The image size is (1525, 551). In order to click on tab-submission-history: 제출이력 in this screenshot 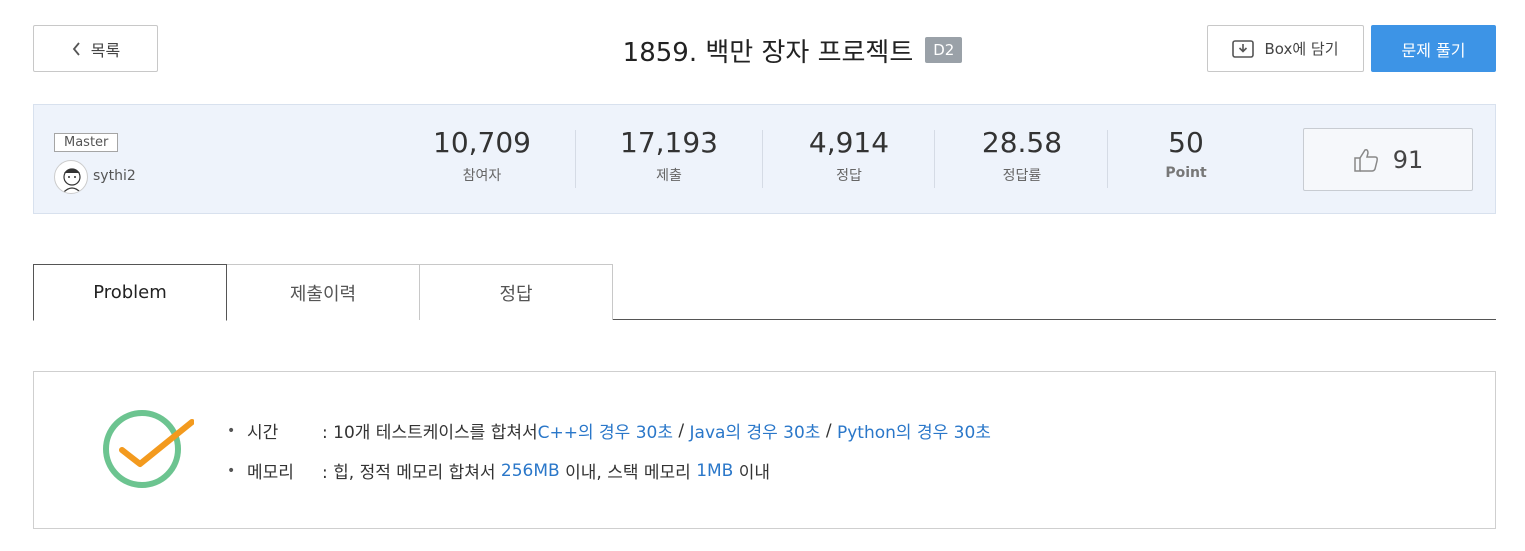, I will do `click(323, 292)`.